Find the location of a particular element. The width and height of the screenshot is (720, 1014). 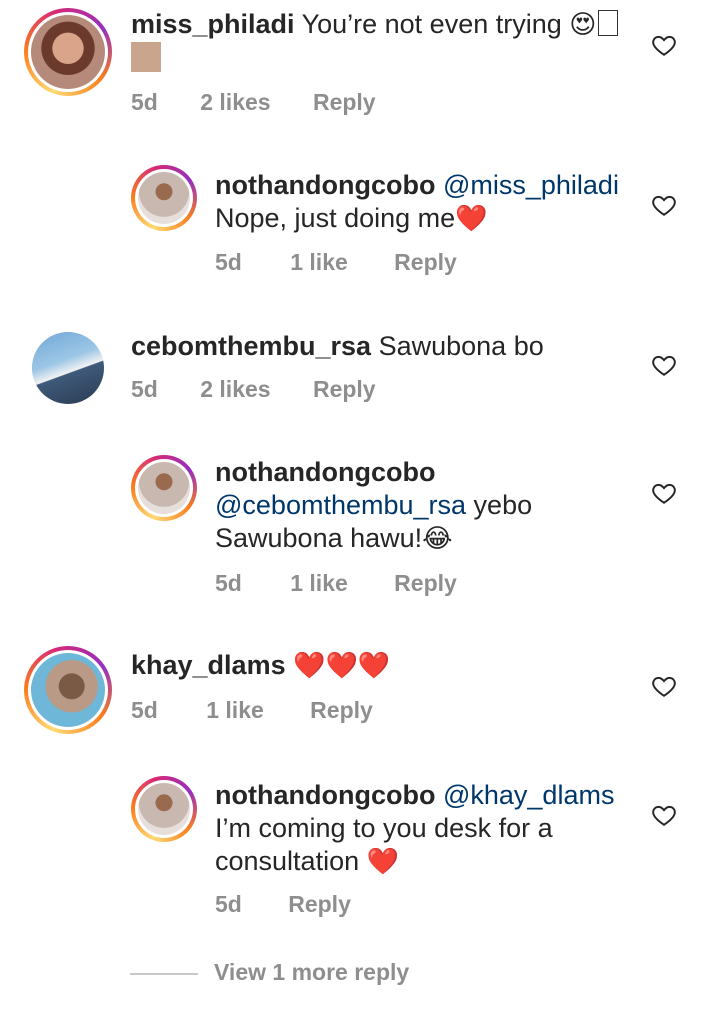

comment-text: khay_dlams ❤️❤️❤️ is located at coordinates (381, 665).